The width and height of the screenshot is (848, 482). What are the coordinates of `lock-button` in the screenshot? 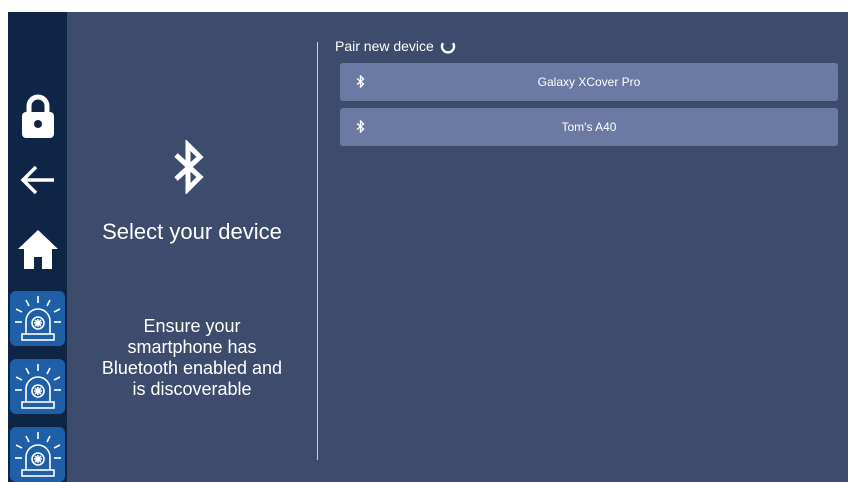 It's located at (37, 116).